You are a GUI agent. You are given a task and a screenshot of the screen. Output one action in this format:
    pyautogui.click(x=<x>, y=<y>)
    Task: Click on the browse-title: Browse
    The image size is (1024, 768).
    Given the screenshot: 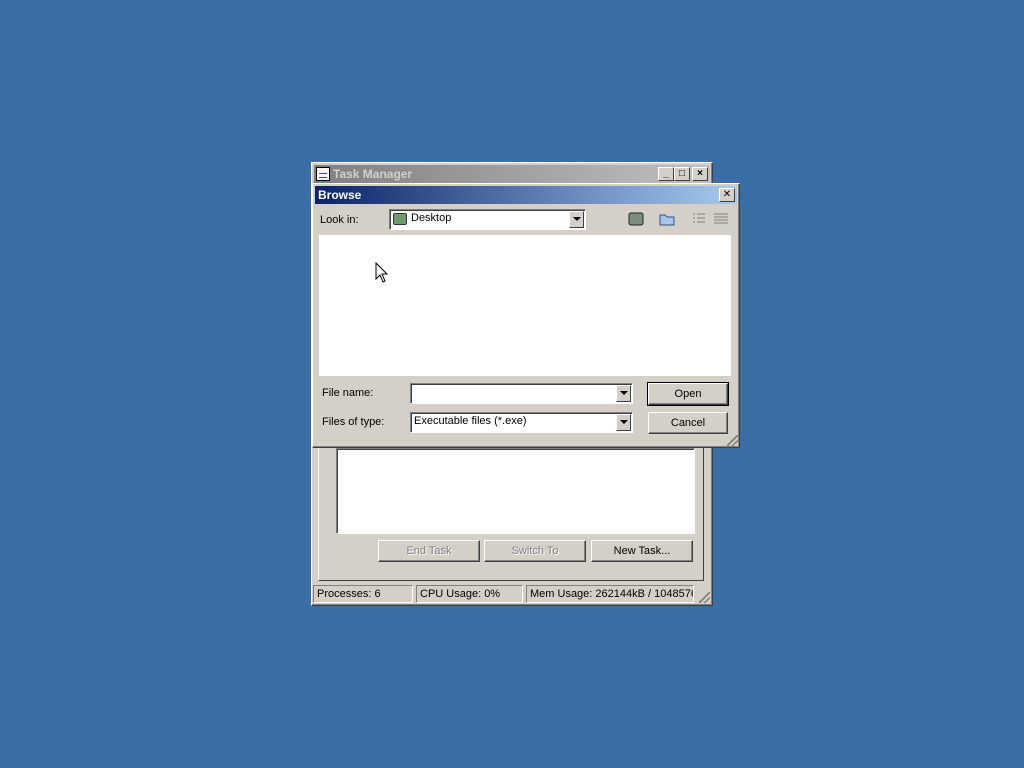 What is the action you would take?
    pyautogui.click(x=340, y=195)
    